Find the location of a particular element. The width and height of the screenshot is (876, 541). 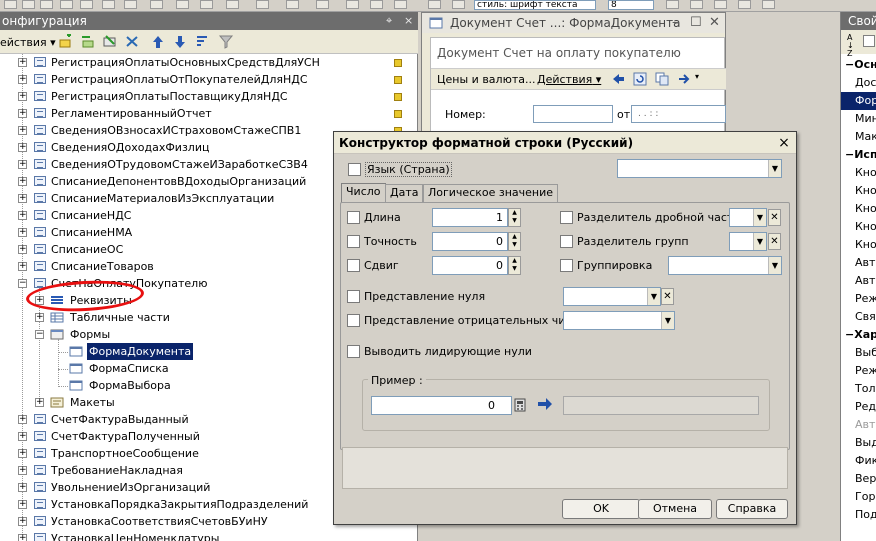

shift-spinner: ▲ ▼ is located at coordinates (514, 265).